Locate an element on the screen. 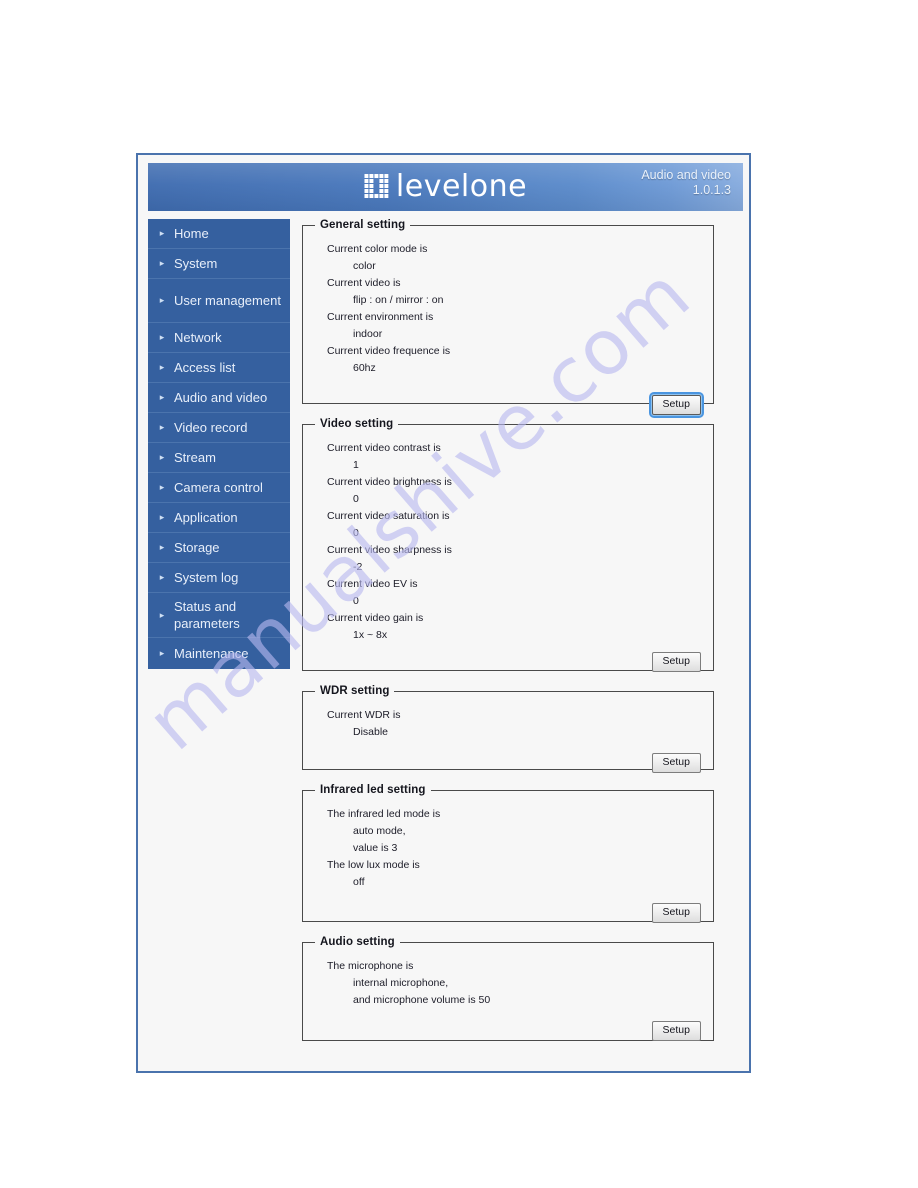 The image size is (918, 1188). sidebar-item-label: Video record is located at coordinates (211, 427).